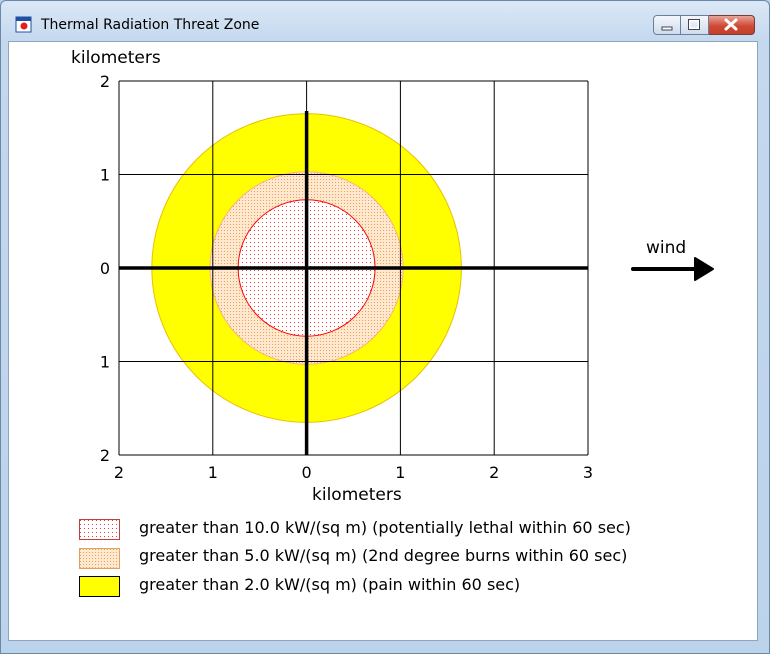  Describe the element at coordinates (307, 472) in the screenshot. I see `x-tick-label: 0` at that location.